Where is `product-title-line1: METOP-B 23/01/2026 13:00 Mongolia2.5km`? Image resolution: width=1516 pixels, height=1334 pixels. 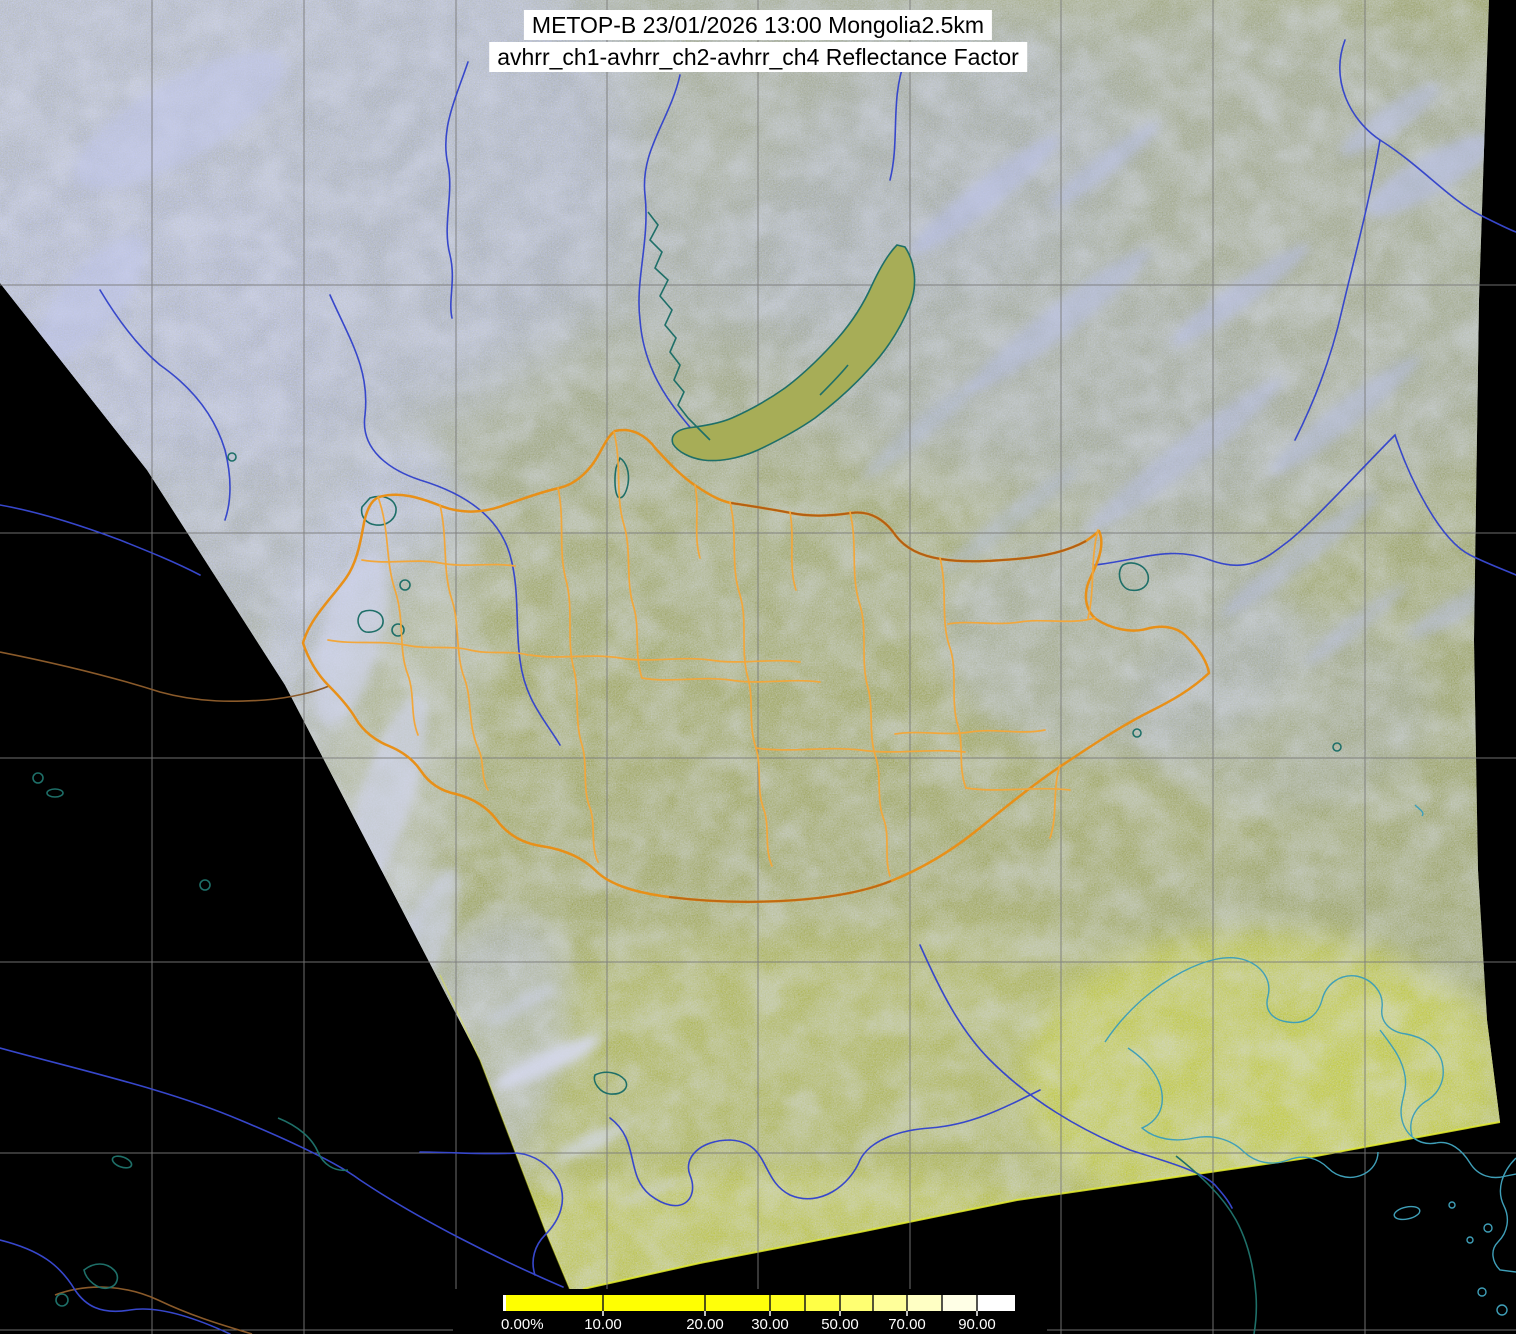
product-title-line1: METOP-B 23/01/2026 13:00 Mongolia2.5km is located at coordinates (758, 25).